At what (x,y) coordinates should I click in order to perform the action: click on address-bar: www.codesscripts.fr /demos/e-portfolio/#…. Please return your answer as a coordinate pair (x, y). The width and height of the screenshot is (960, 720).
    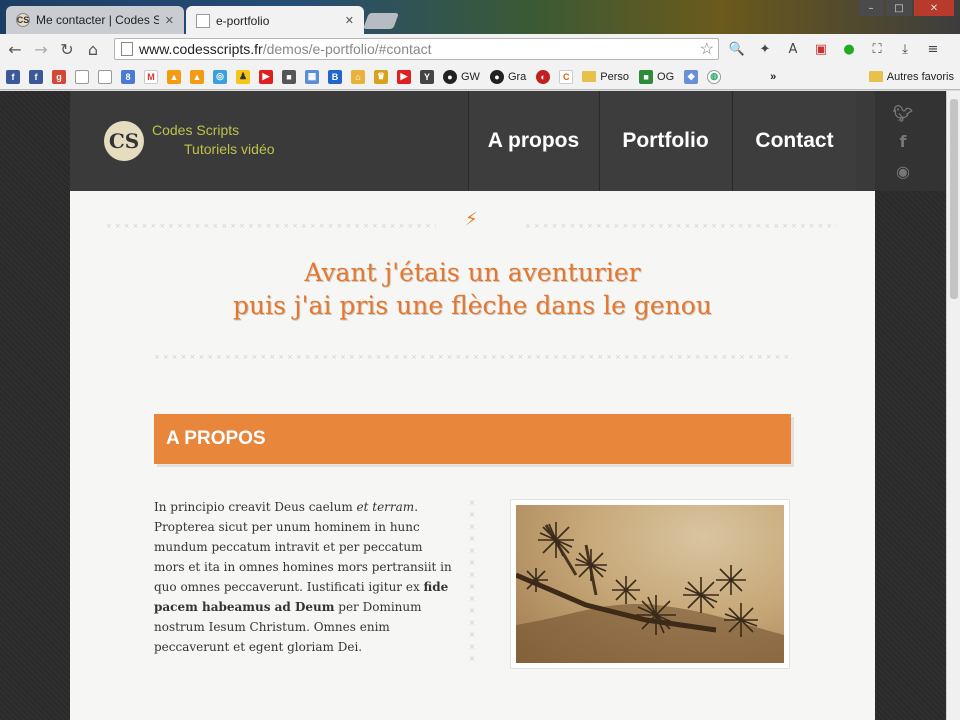
    Looking at the image, I should click on (416, 49).